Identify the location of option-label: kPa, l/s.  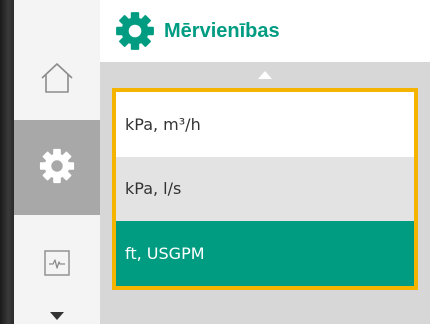
(153, 189).